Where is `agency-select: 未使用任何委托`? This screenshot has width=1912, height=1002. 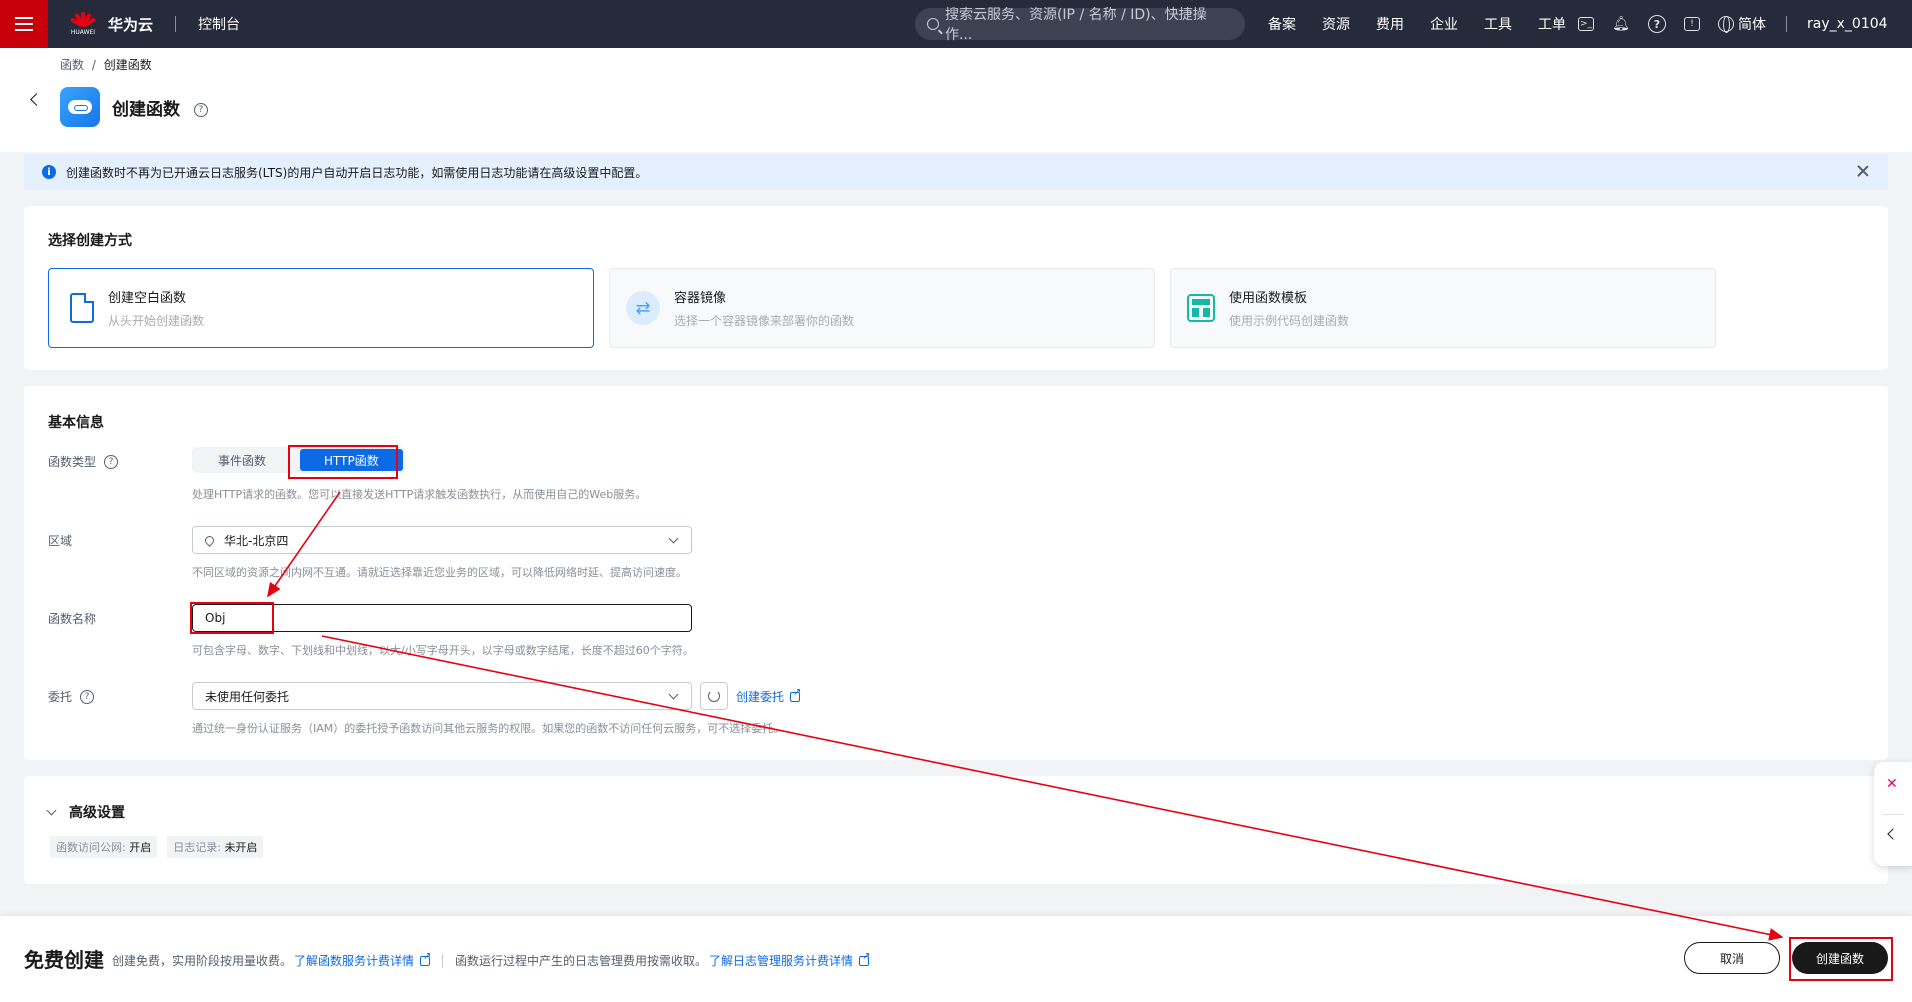 agency-select: 未使用任何委托 is located at coordinates (442, 696).